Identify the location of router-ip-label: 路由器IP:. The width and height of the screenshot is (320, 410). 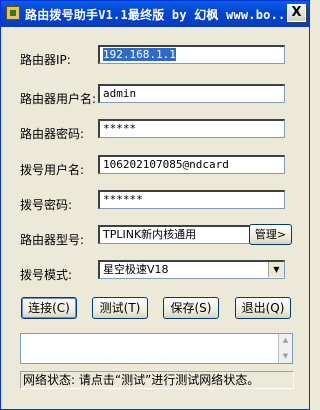
(45, 60).